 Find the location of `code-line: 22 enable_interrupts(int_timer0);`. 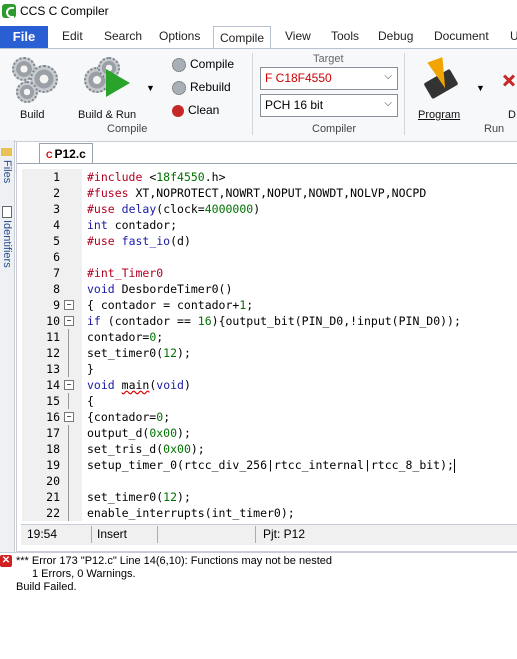

code-line: 22 enable_interrupts(int_timer0); is located at coordinates (170, 513).